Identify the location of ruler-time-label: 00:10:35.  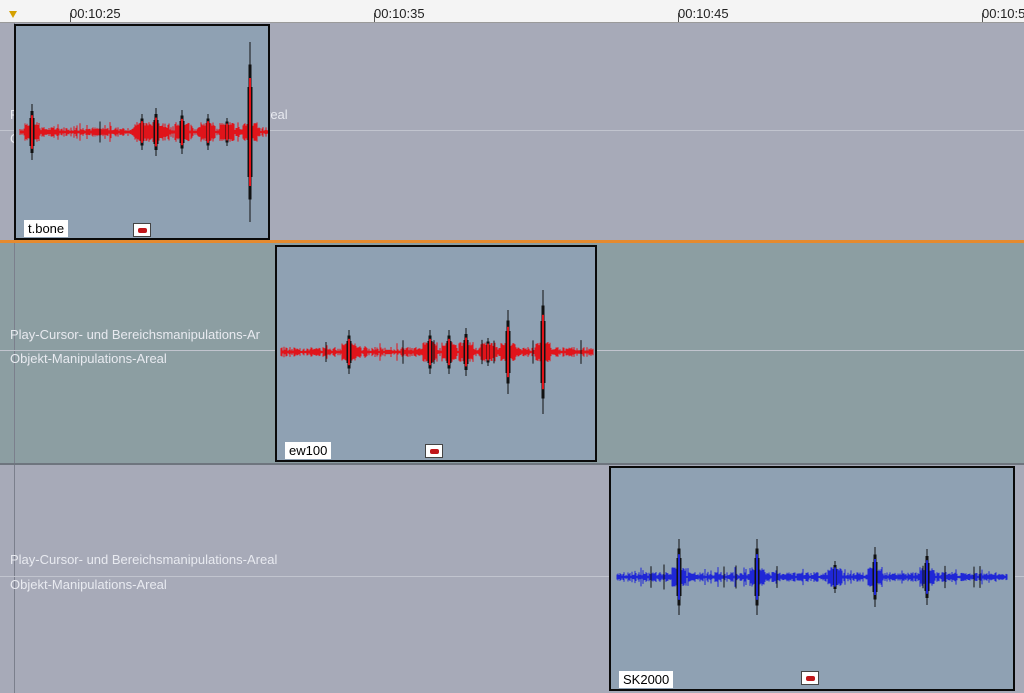
(399, 13).